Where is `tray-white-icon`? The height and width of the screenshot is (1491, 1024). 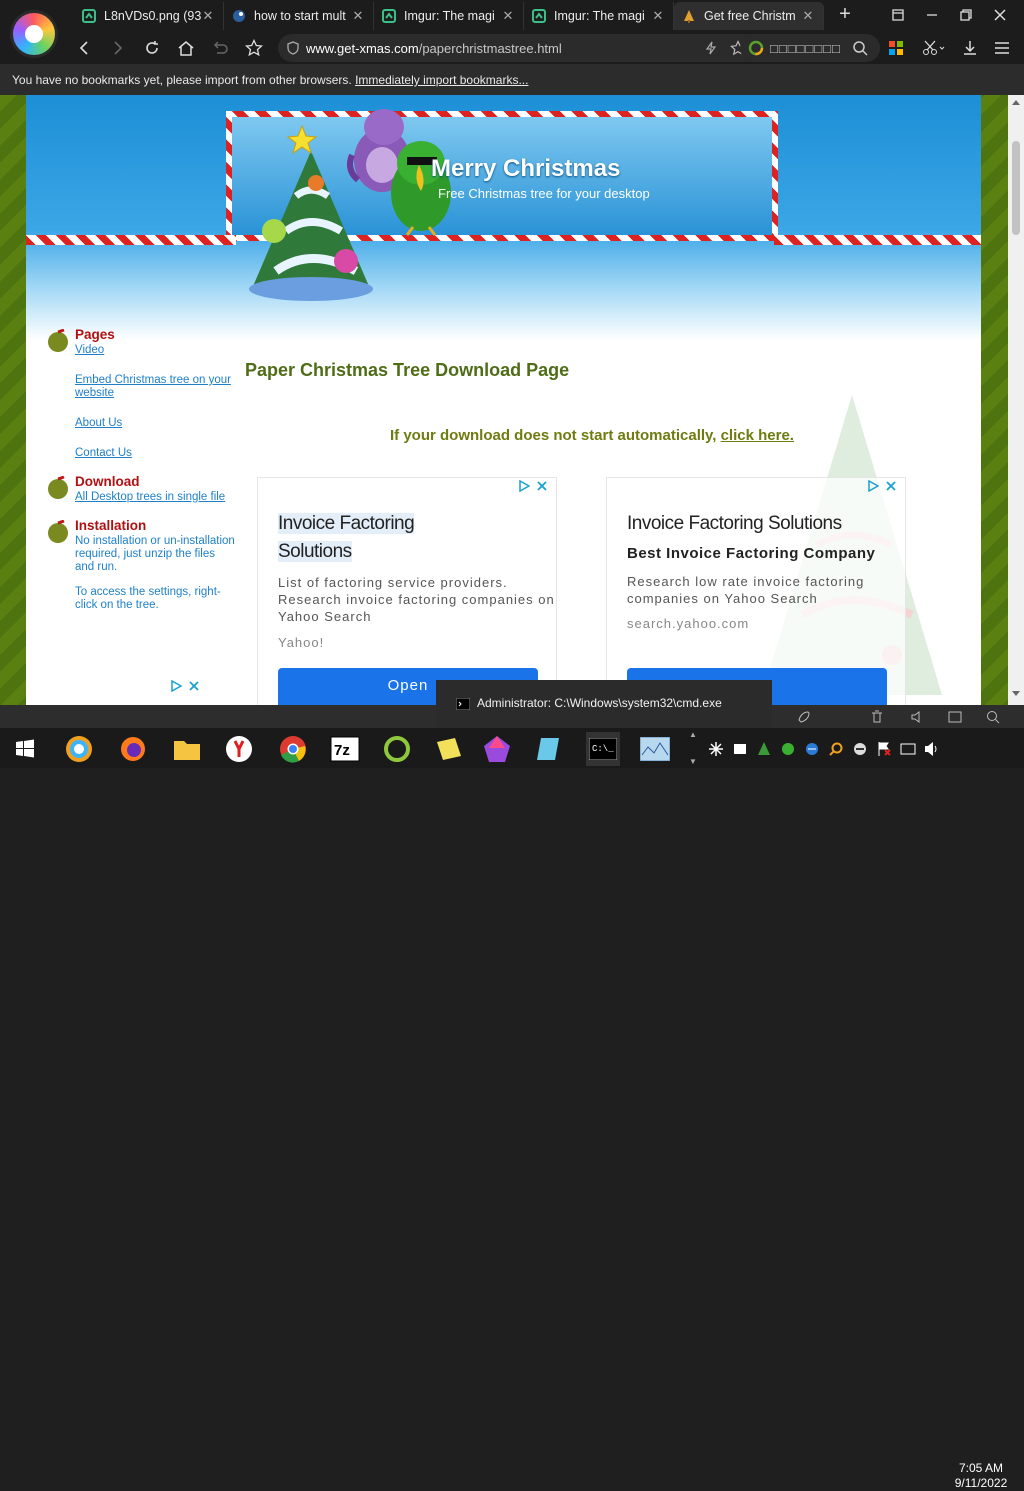 tray-white-icon is located at coordinates (740, 749).